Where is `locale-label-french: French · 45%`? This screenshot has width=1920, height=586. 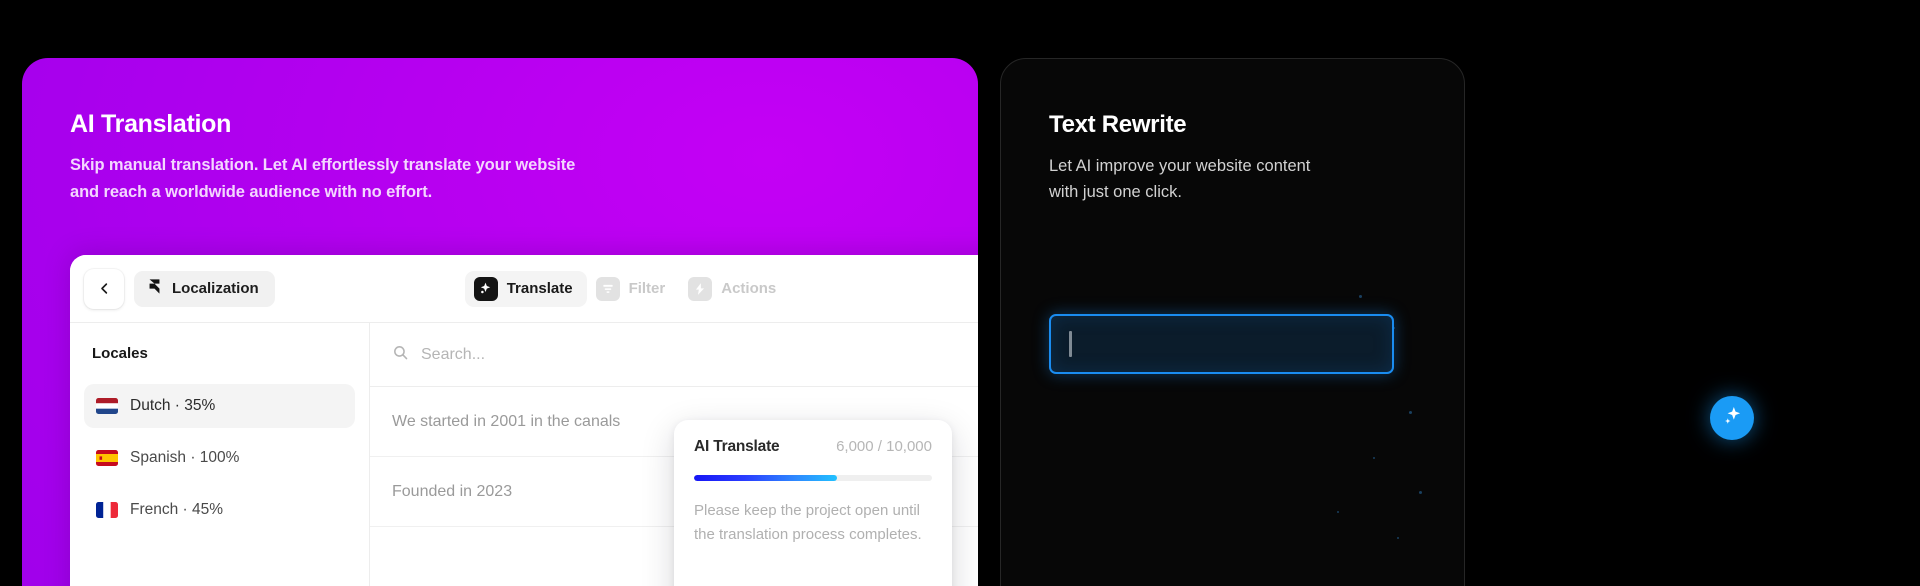
locale-label-french: French · 45% is located at coordinates (177, 509).